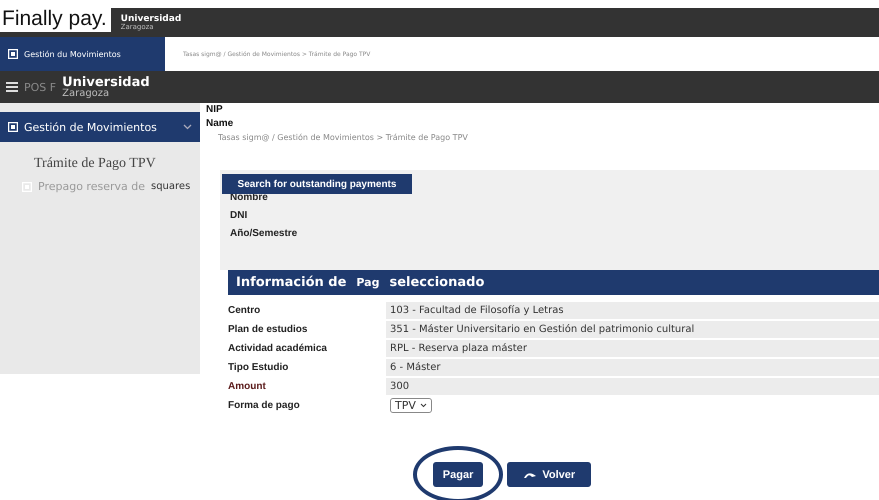 The height and width of the screenshot is (500, 879). What do you see at coordinates (100, 127) in the screenshot?
I see `sidebar-item: Gestión de Movimientos` at bounding box center [100, 127].